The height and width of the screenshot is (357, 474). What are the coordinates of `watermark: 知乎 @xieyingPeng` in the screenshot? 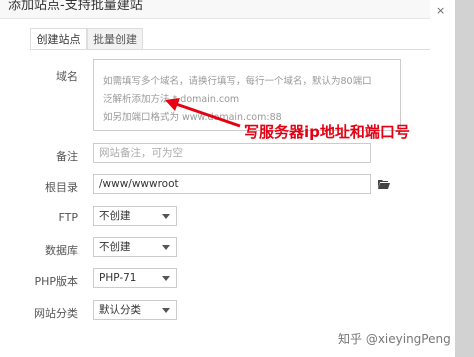 It's located at (394, 339).